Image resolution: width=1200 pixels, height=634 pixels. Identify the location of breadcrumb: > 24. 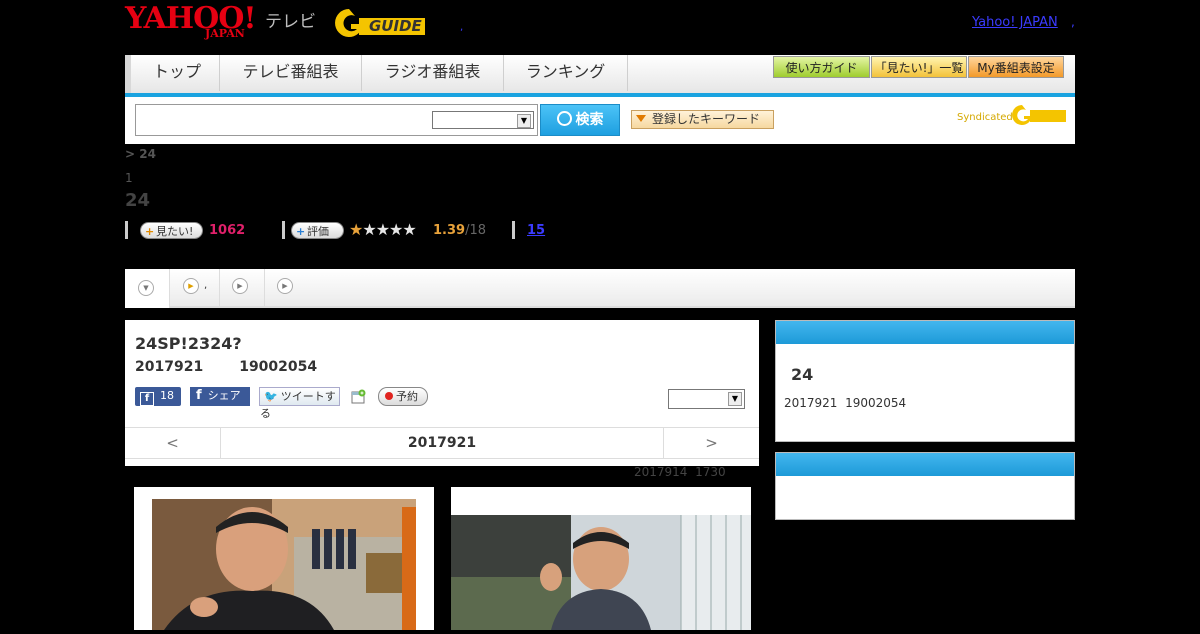
(140, 154).